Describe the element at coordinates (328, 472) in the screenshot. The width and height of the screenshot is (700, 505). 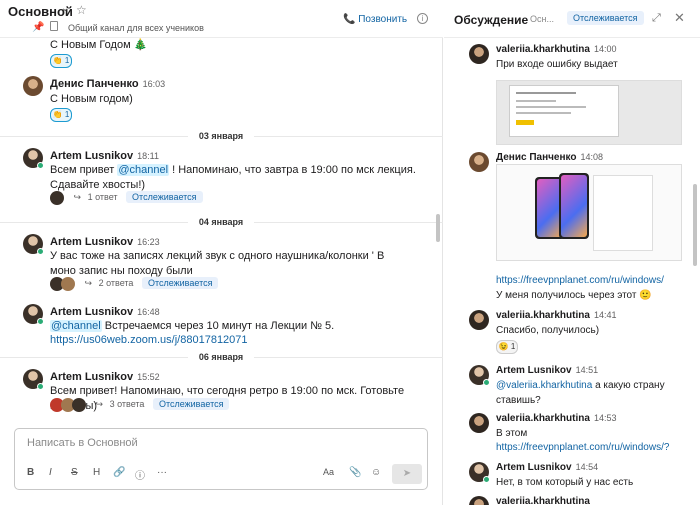
I see `text-format-icon: Aa` at that location.